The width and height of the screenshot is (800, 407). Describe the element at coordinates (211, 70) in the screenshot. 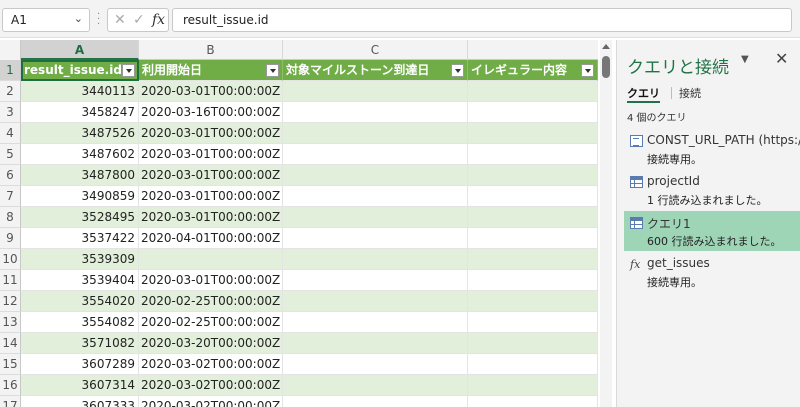

I see `table-header-cell: 利用開始日` at that location.